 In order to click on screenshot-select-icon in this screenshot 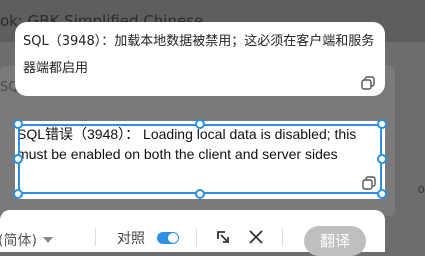, I will do `click(223, 239)`.